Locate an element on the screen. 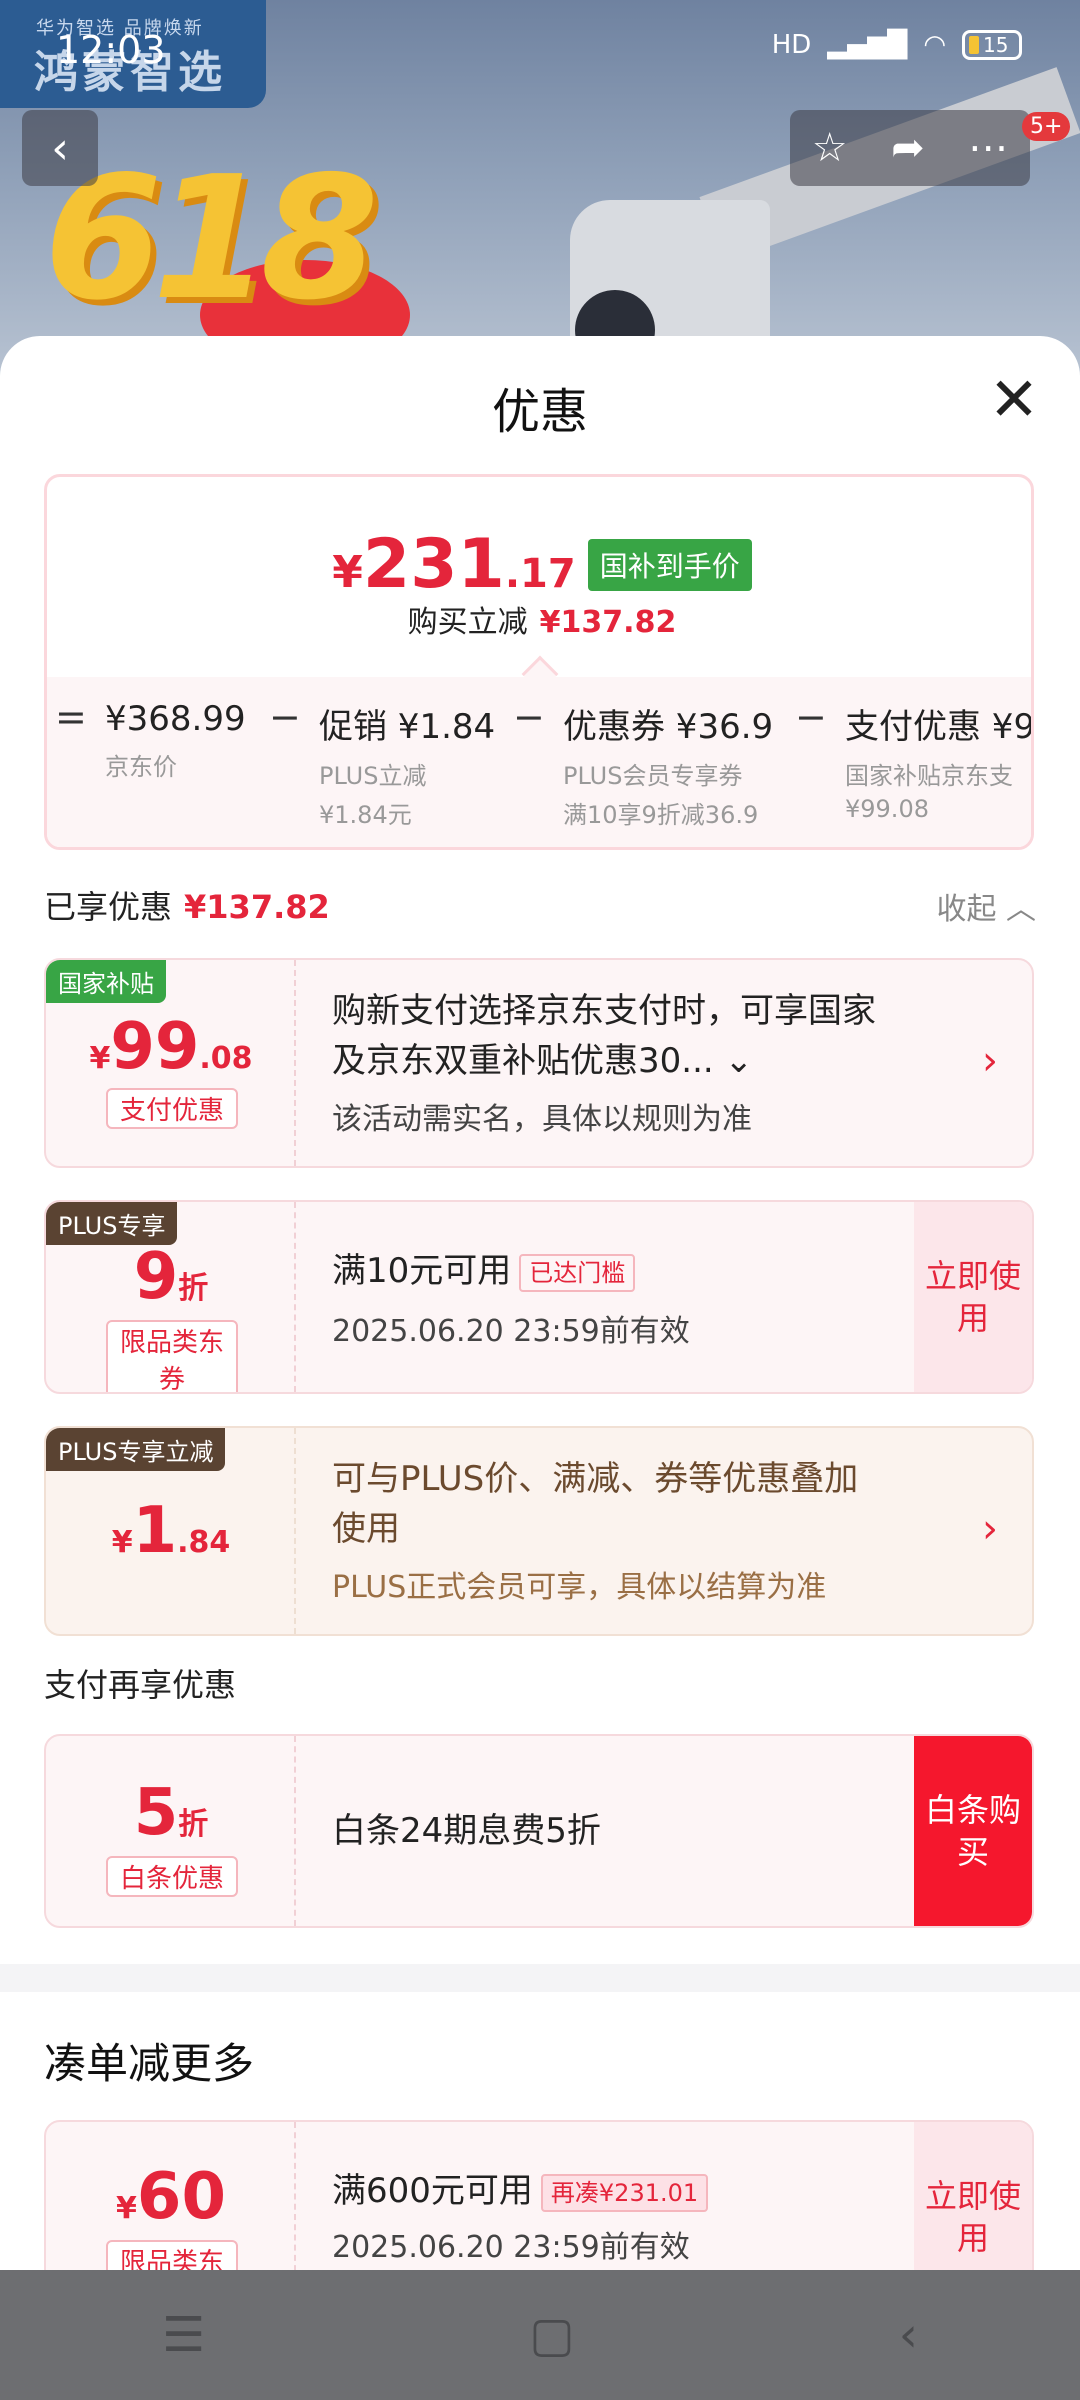 This screenshot has height=2400, width=1080. coupon-note: PLUS正式会员可享，具体以结算为准 is located at coordinates (579, 1587).